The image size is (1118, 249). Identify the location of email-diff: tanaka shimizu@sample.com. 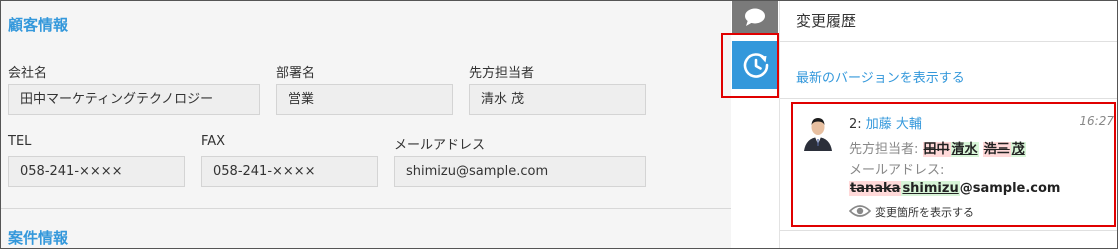
(954, 188).